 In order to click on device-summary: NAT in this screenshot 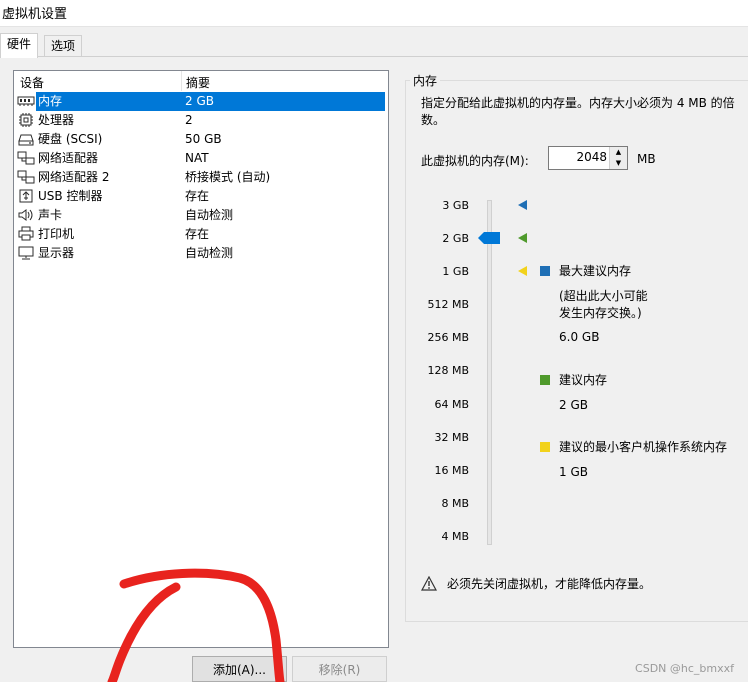, I will do `click(197, 158)`.